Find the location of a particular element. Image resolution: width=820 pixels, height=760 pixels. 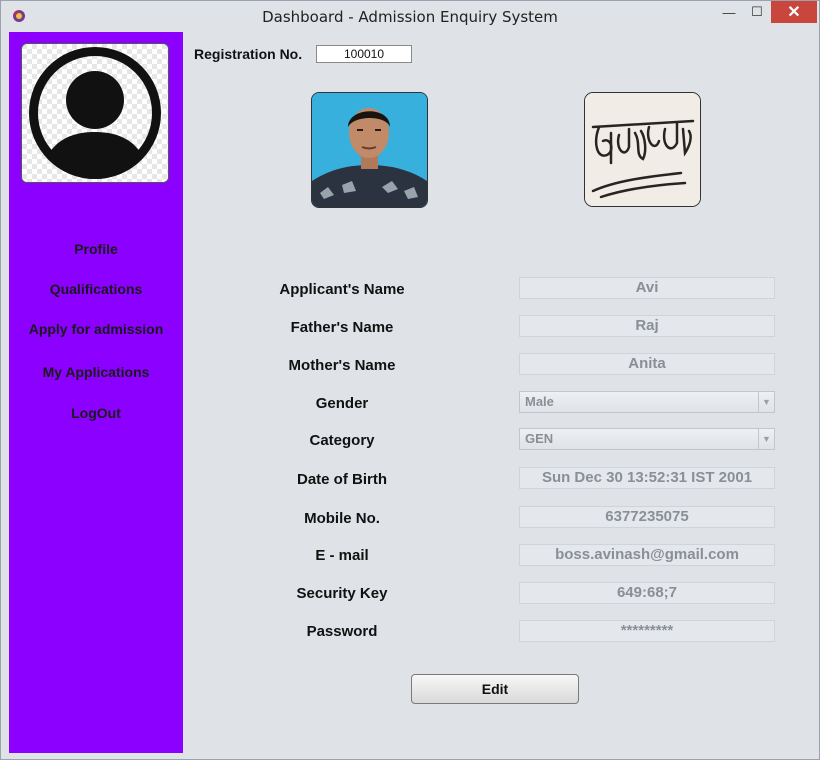

sidebar-item-qualifications: Qualifications is located at coordinates (96, 289).